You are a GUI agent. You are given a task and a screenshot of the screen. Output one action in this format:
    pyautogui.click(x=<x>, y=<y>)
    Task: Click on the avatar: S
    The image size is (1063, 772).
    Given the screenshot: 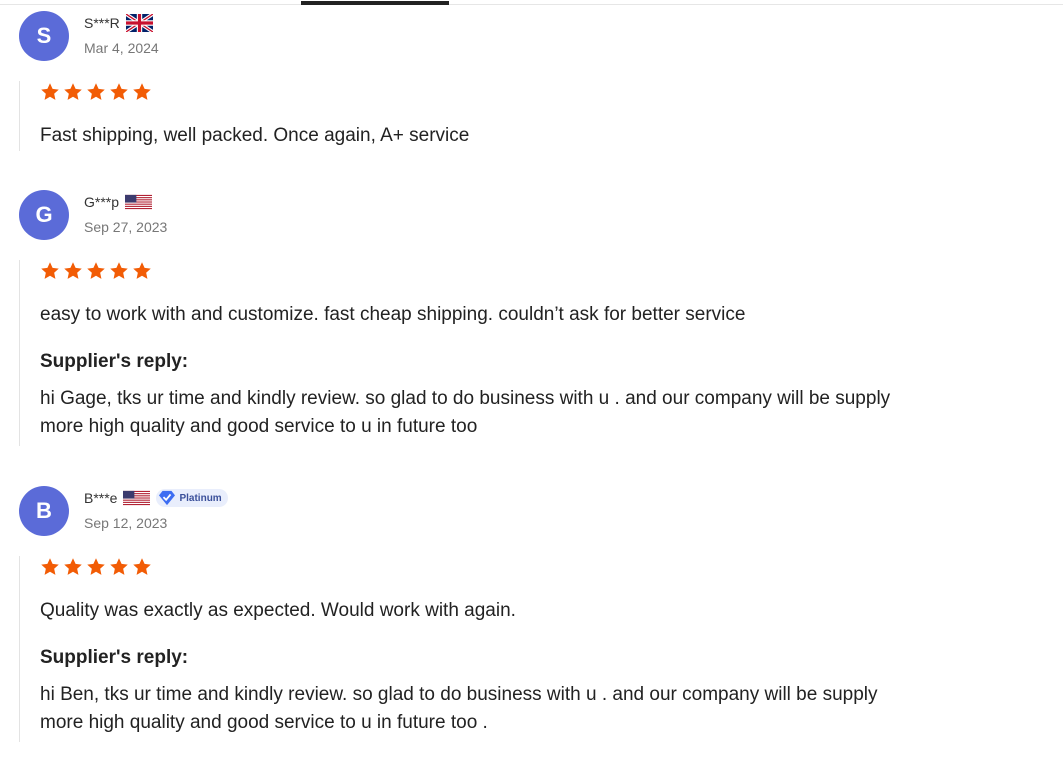 What is the action you would take?
    pyautogui.click(x=44, y=36)
    